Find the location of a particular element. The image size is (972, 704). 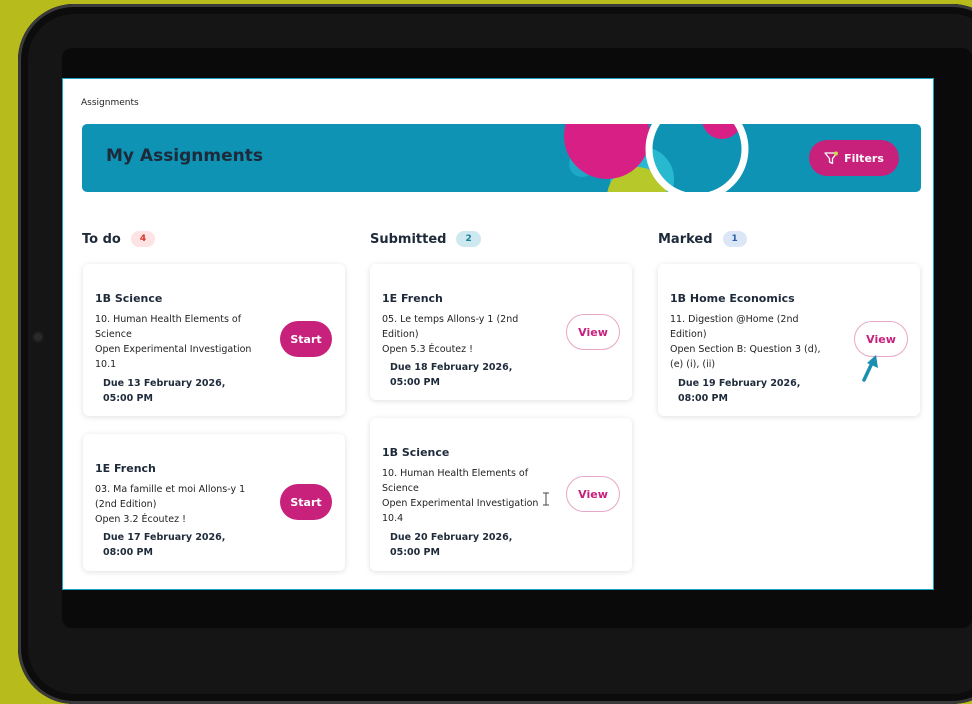

due-date: Due 19 February 2026, 08:00 PM is located at coordinates (758, 391).